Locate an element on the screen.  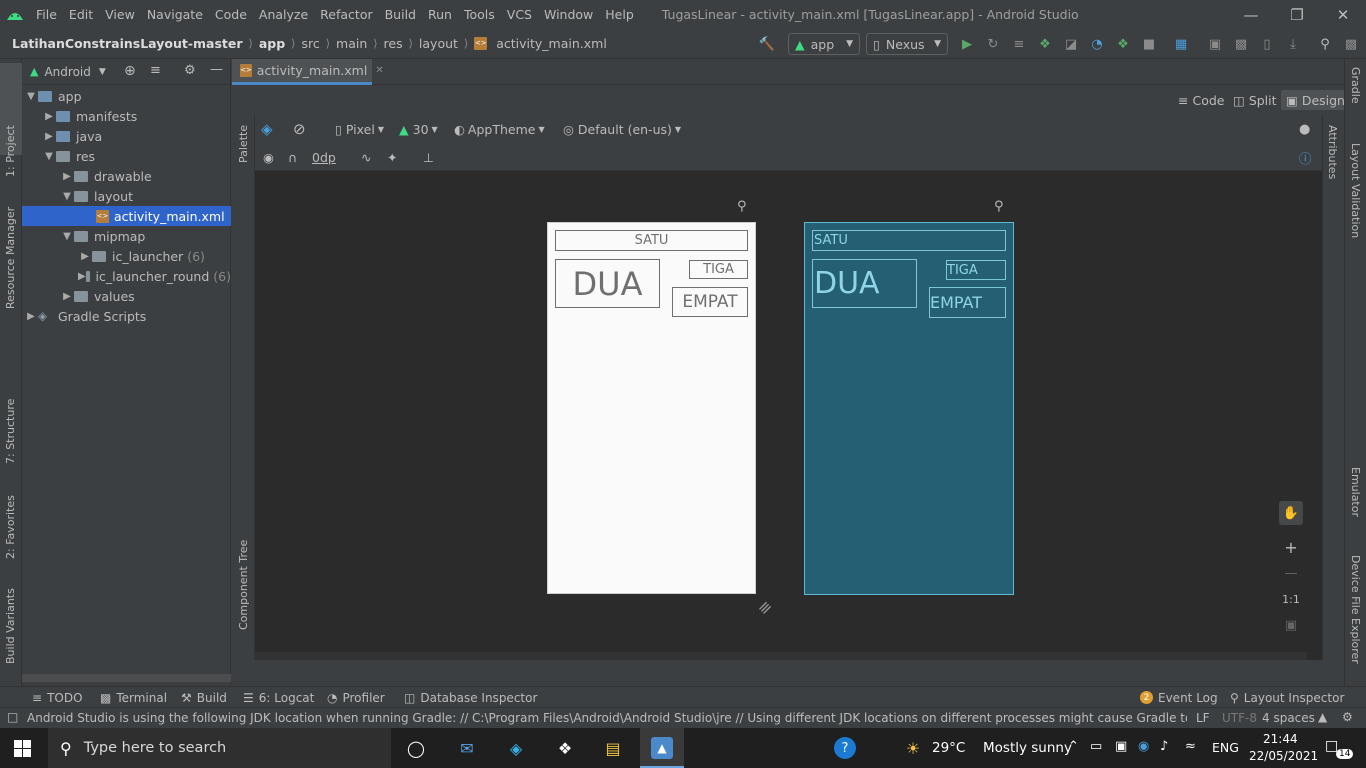
tool-gradle: Gradle is located at coordinates (1355, 85).